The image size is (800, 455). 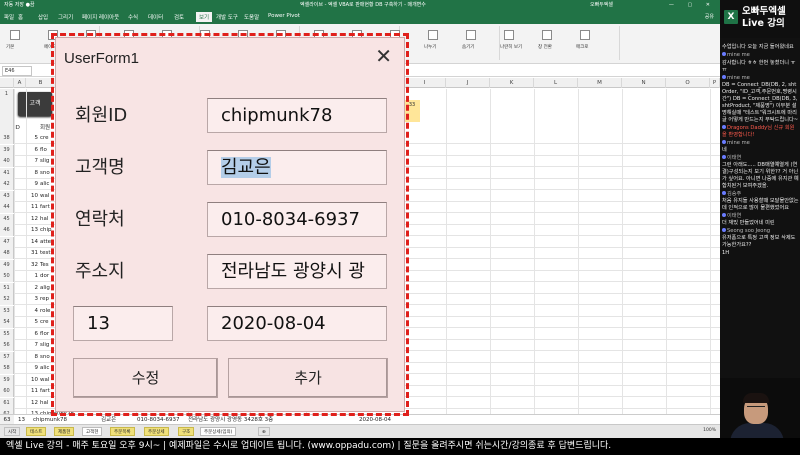 What do you see at coordinates (45, 345) in the screenshot?
I see `row-member: slig` at bounding box center [45, 345].